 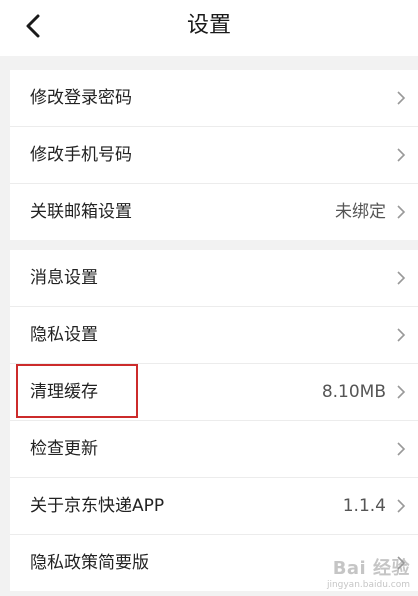 I want to click on settings-row-email: 关联邮箱设置 未绑定, so click(x=214, y=212).